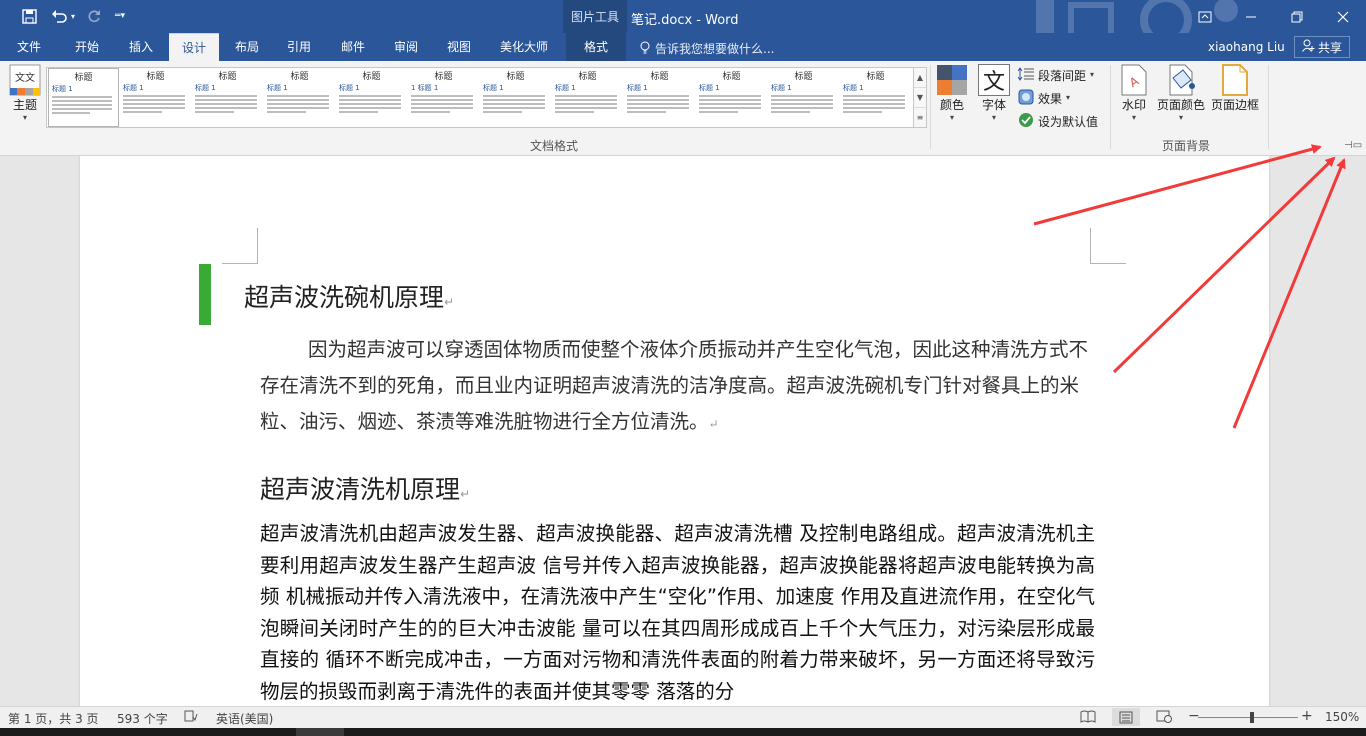  What do you see at coordinates (1126, 717) in the screenshot?
I see `print-layout-icon` at bounding box center [1126, 717].